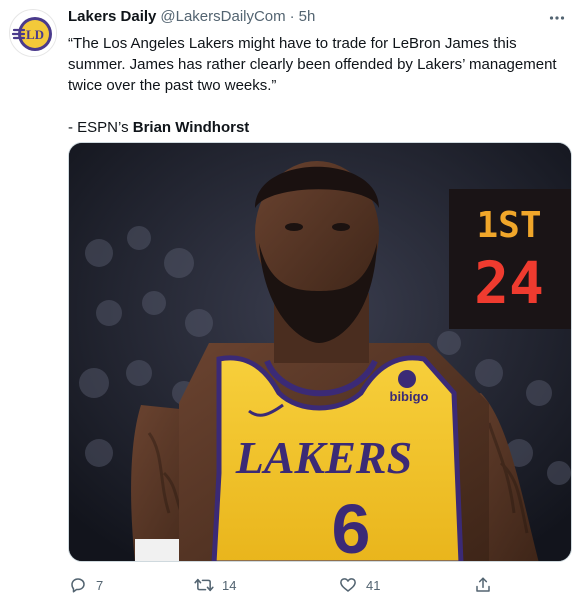  Describe the element at coordinates (78, 585) in the screenshot. I see `reply-icon` at that location.